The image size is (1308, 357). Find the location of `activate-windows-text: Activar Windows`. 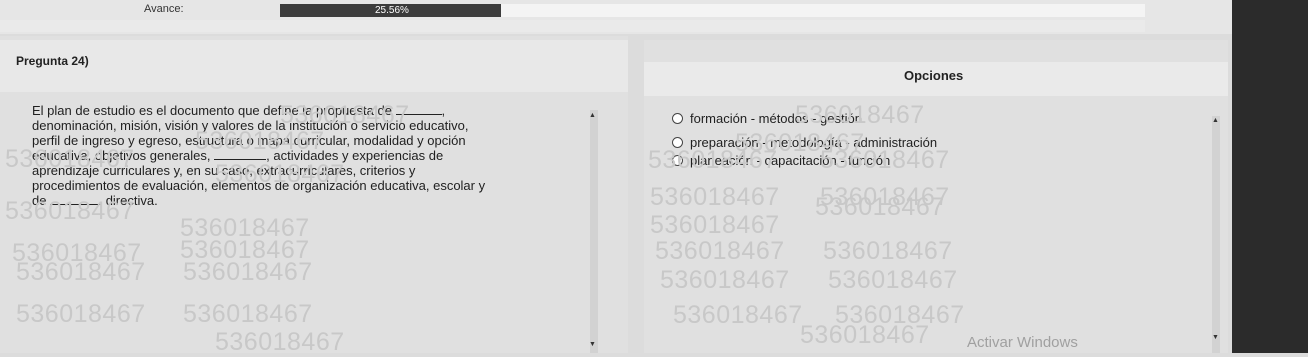

activate-windows-text: Activar Windows is located at coordinates (1022, 342).